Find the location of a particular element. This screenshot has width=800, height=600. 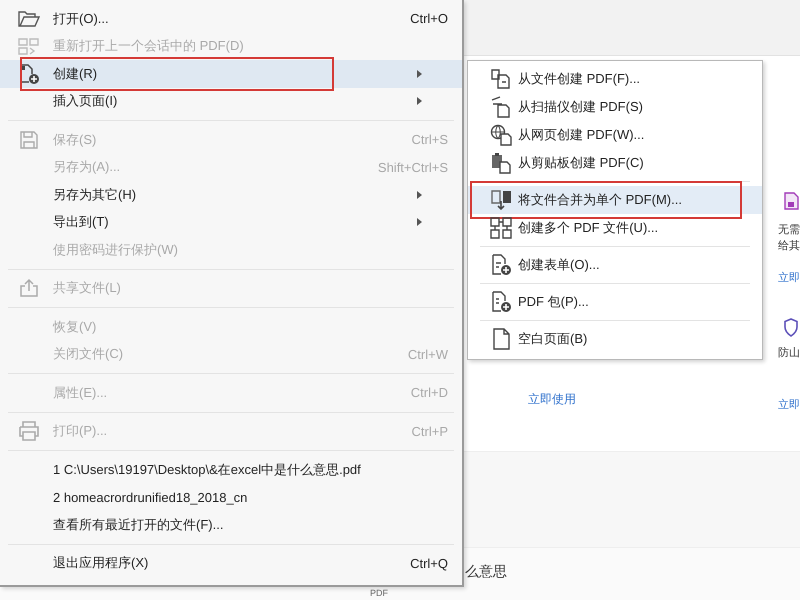

card-text: 无需 is located at coordinates (789, 230).